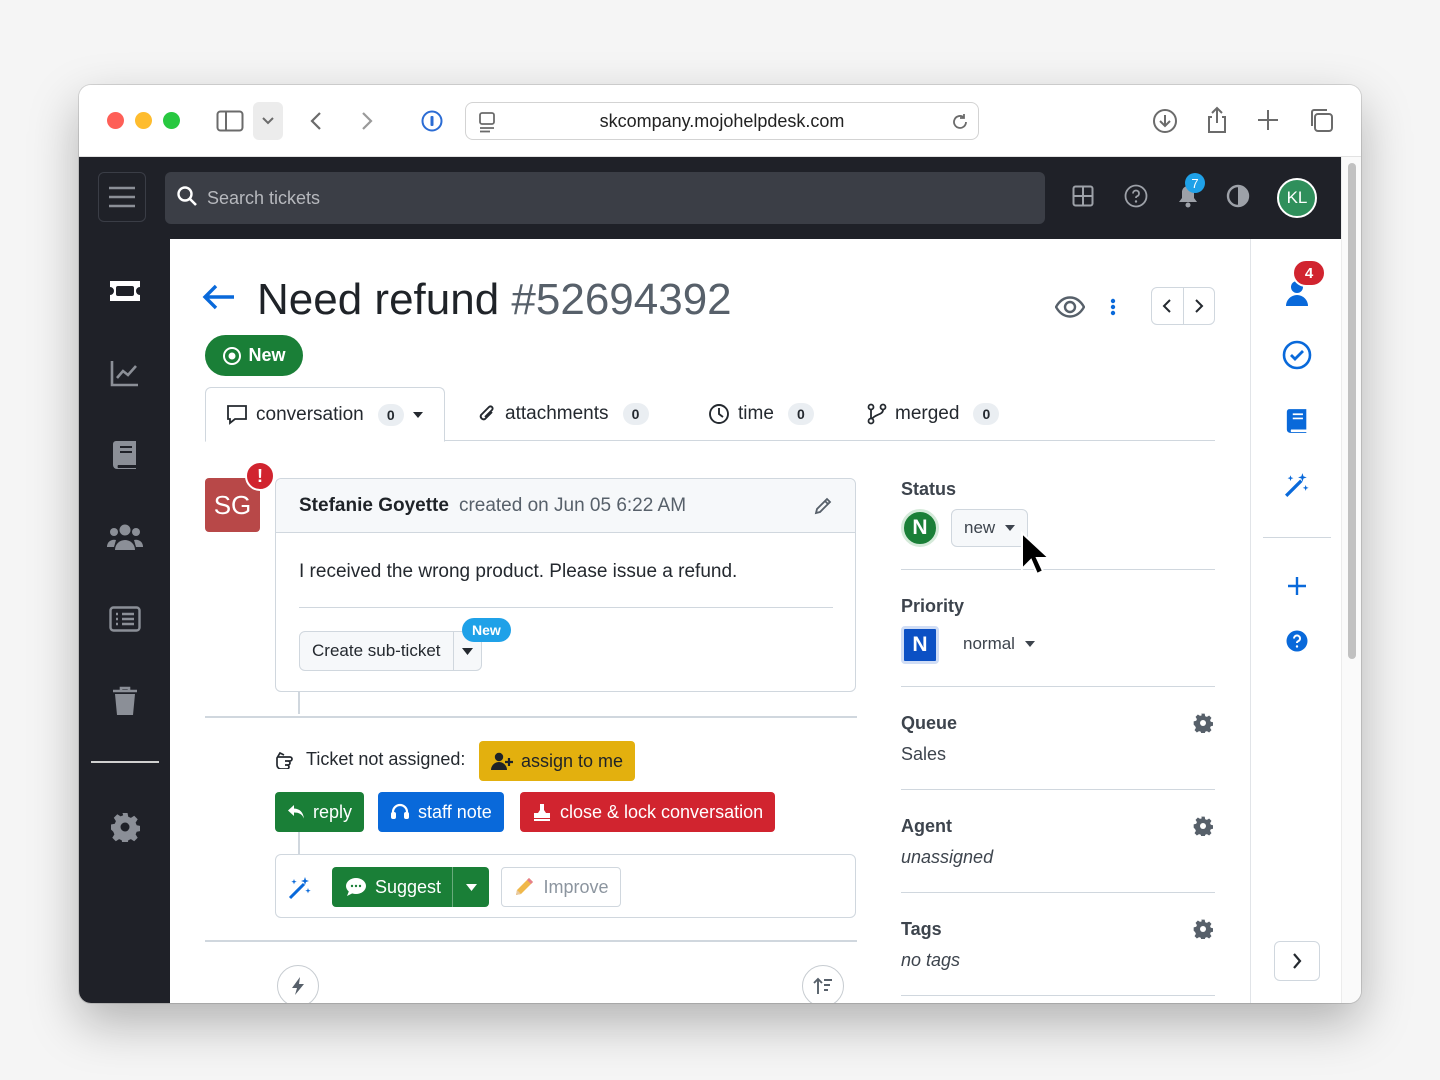  I want to click on status-select: new, so click(989, 528).